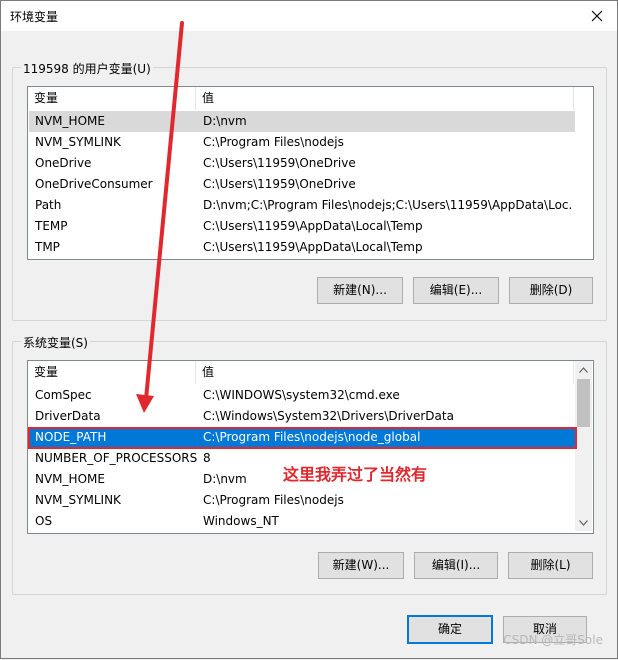 The image size is (618, 660). I want to click on annotation-arrow, so click(160, 217).